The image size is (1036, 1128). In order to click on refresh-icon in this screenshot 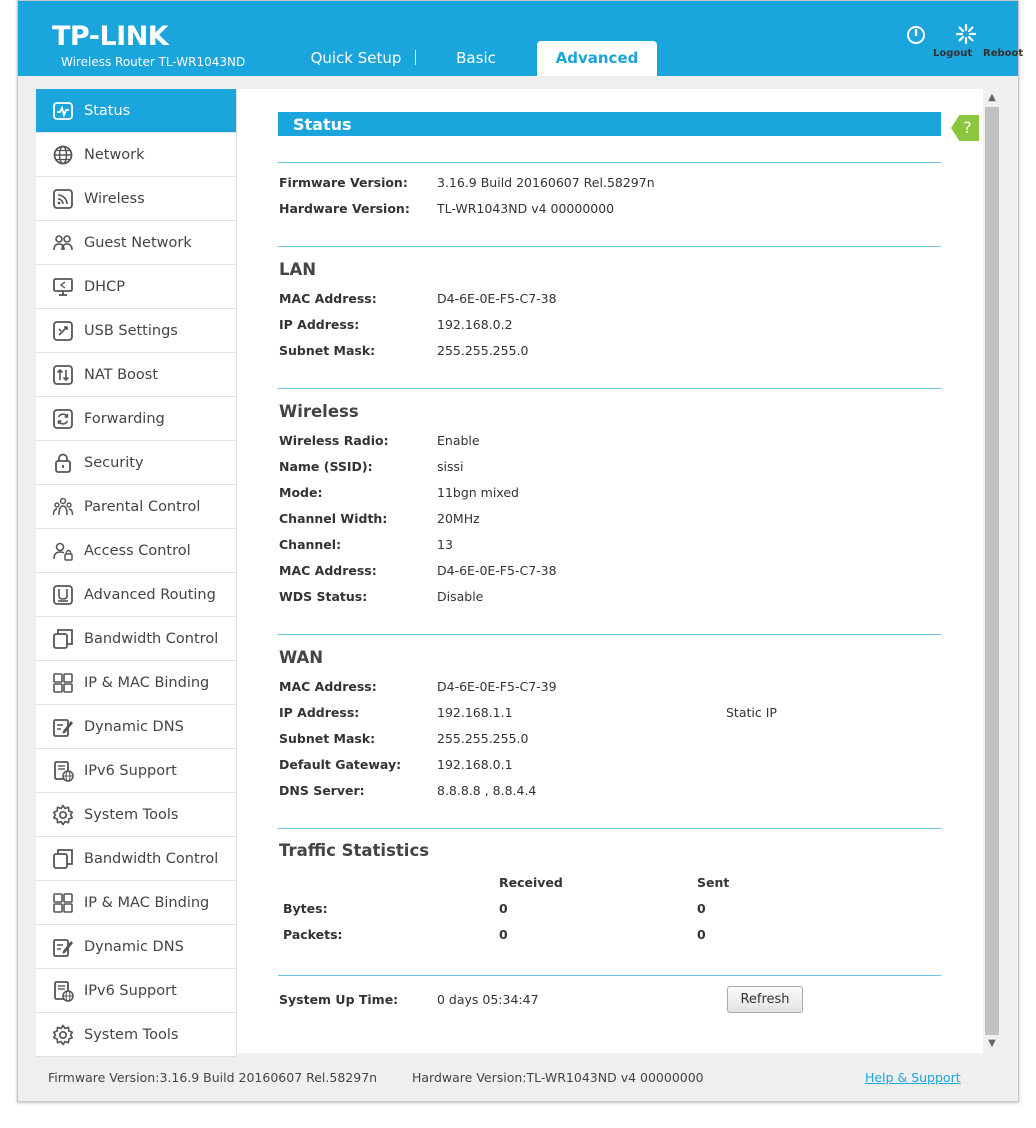, I will do `click(63, 418)`.